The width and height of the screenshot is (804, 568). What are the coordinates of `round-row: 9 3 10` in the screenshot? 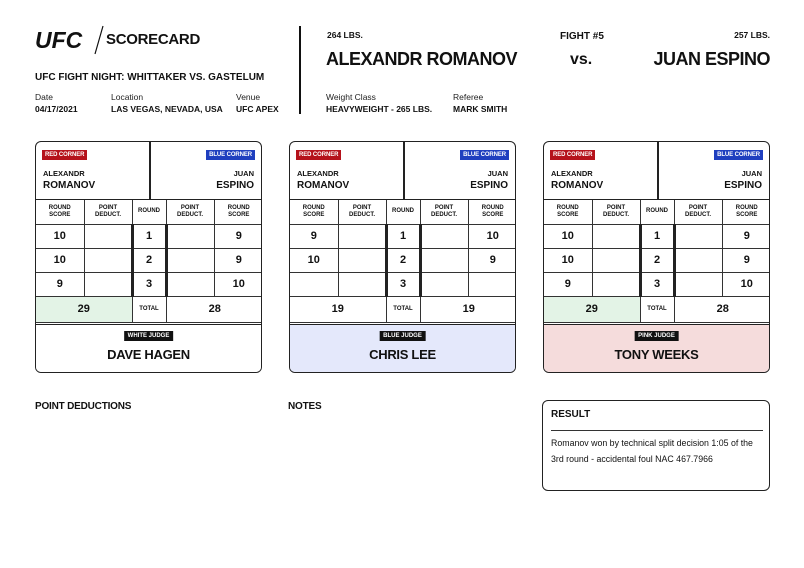 It's located at (656, 284).